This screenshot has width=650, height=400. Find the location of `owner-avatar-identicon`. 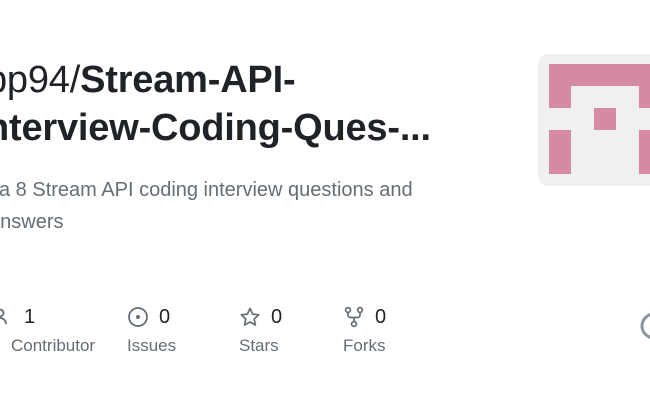

owner-avatar-identicon is located at coordinates (594, 120).